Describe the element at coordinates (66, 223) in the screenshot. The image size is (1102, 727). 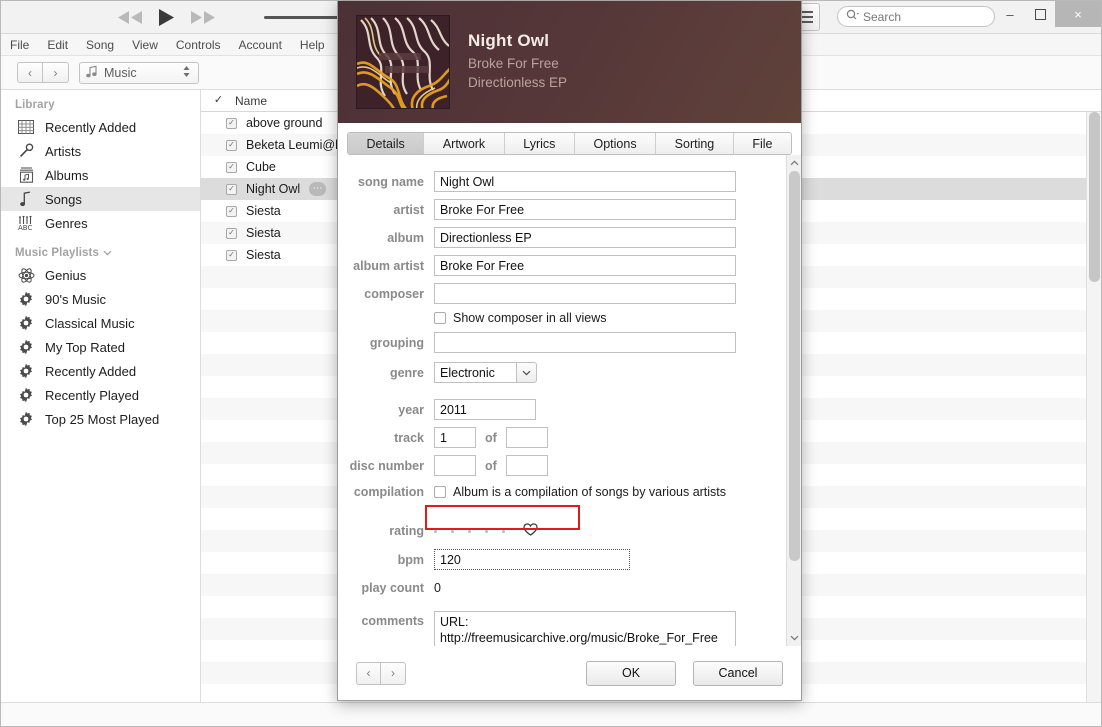
I see `sidebar-item-label: Genres` at that location.